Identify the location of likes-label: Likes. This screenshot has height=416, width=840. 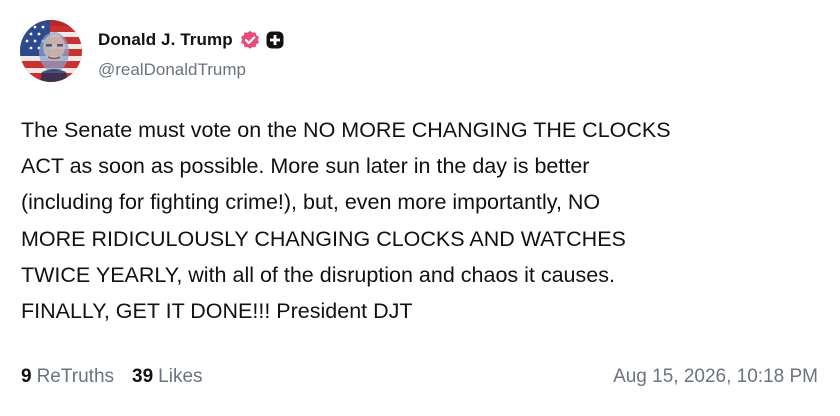
(180, 376).